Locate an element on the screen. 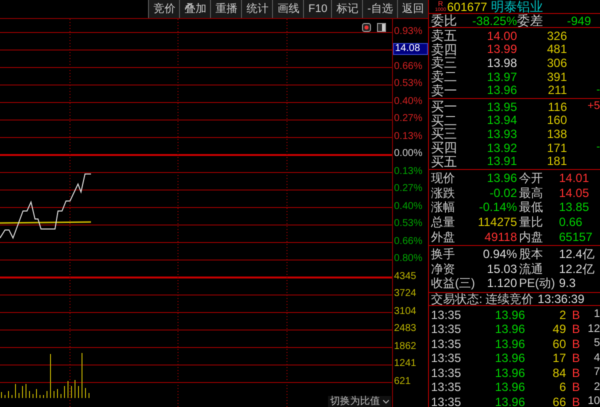  order-price: 13.93 is located at coordinates (501, 134).